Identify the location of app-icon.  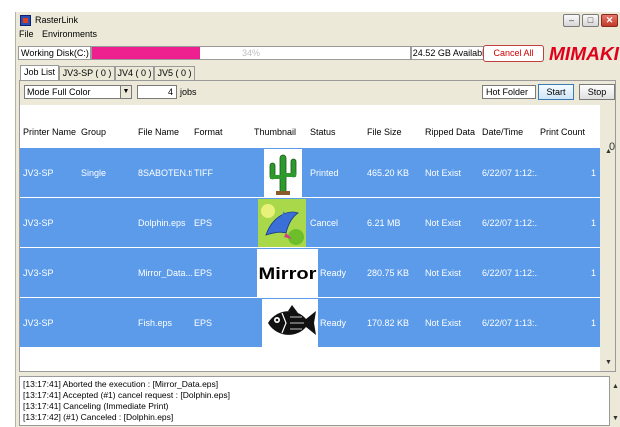
(25, 20).